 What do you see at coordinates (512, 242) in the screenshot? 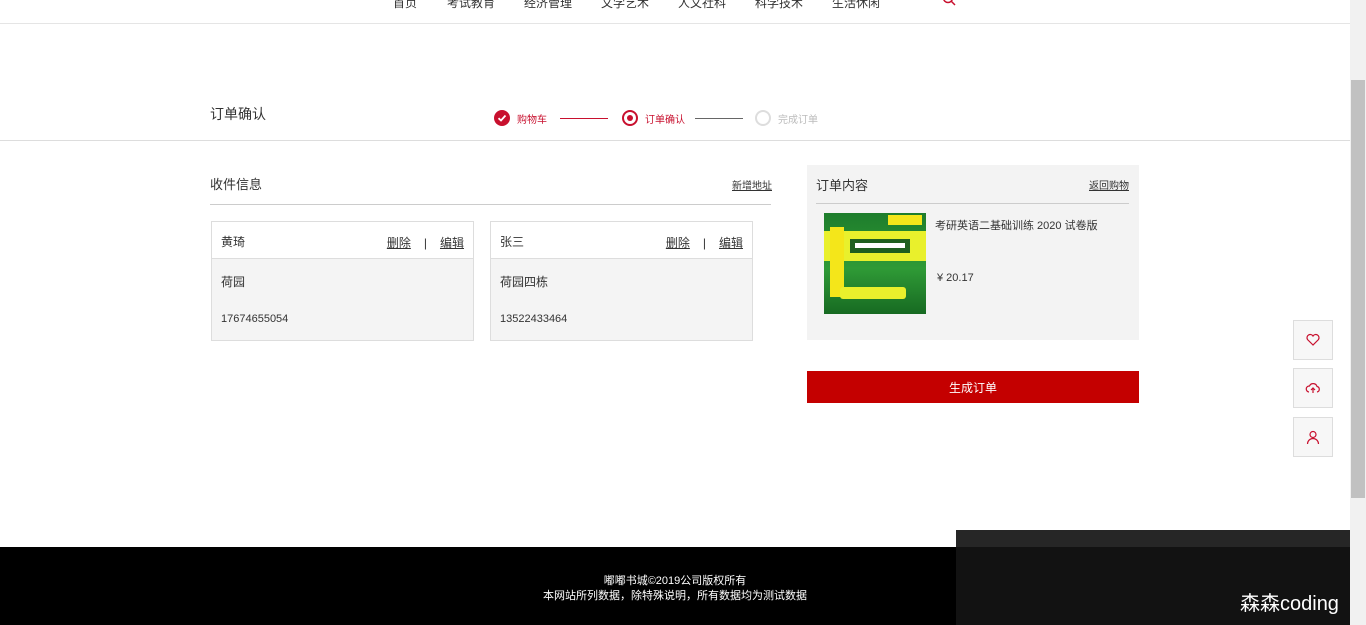
I see `recipient-name: 张三` at bounding box center [512, 242].